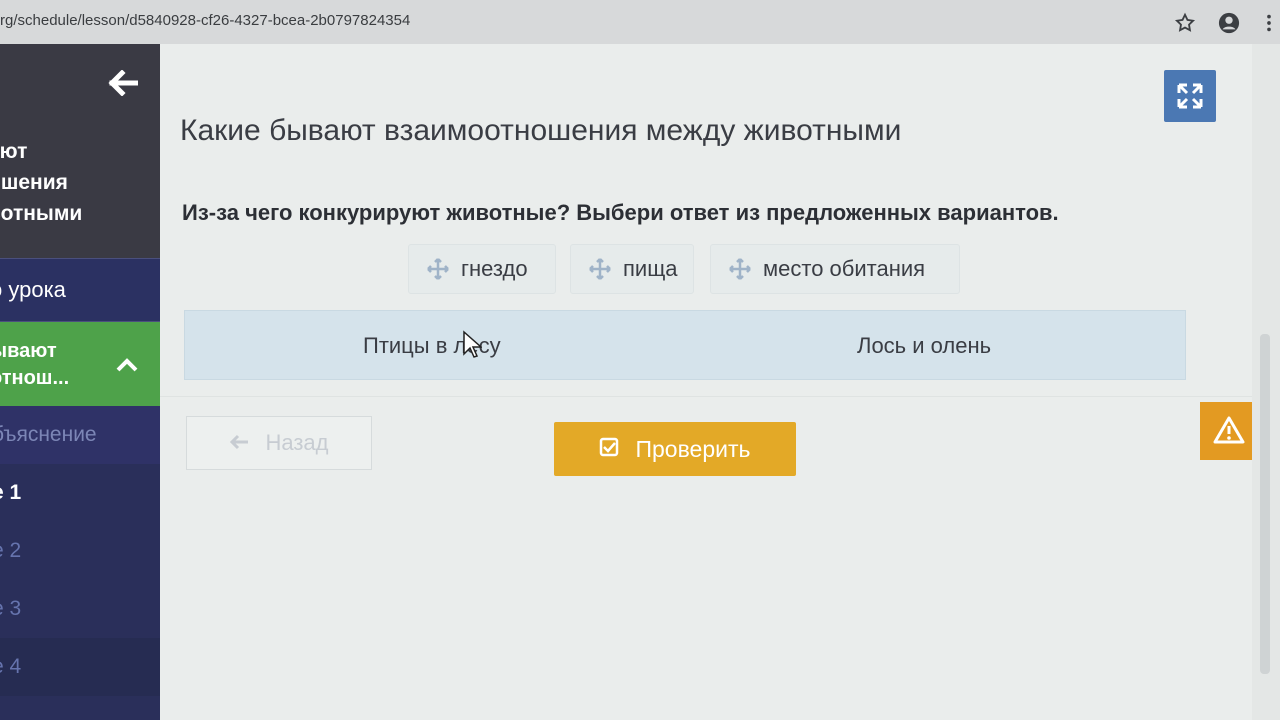 This screenshot has width=1280, height=720. I want to click on drop-zone-label: Лось и олень, so click(924, 345).